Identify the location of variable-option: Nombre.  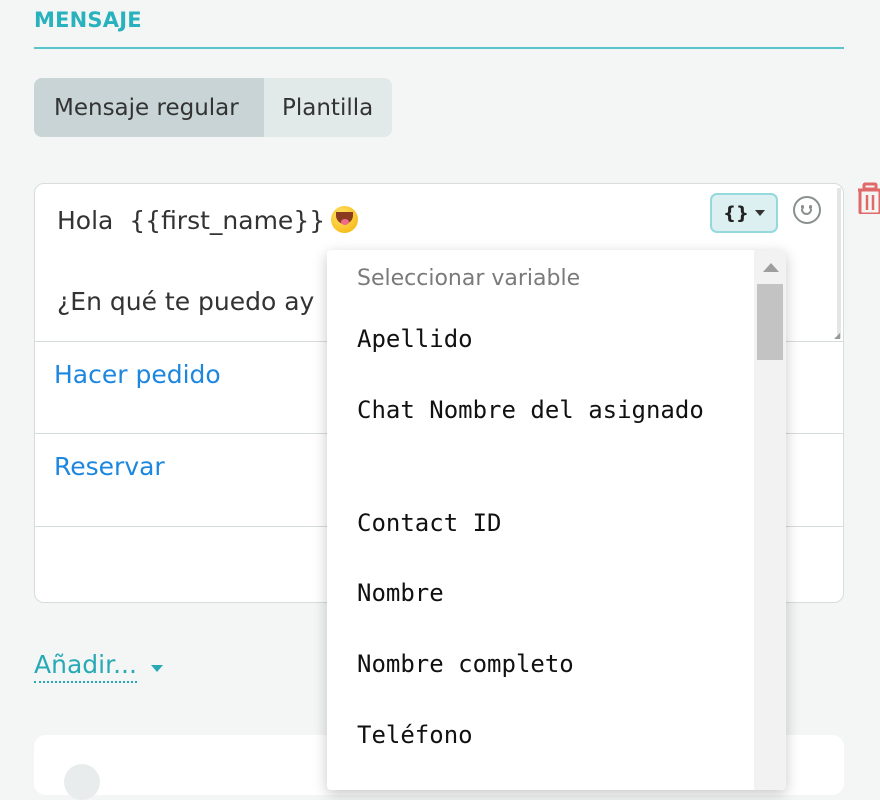
(547, 593).